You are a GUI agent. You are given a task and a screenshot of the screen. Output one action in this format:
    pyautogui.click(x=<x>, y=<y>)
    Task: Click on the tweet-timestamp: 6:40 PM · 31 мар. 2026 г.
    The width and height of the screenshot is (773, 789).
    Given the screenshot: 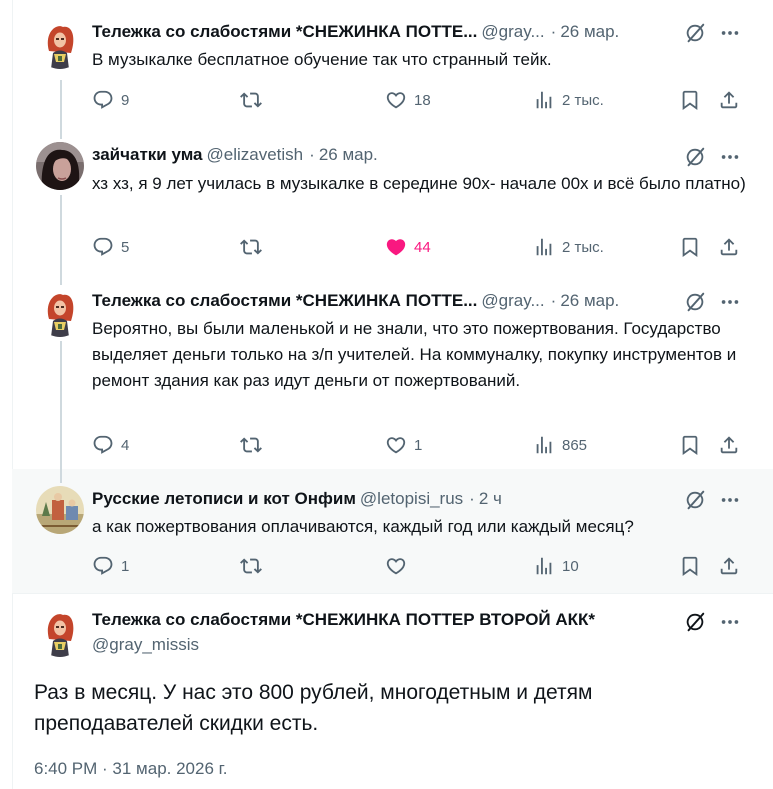 What is the action you would take?
    pyautogui.click(x=130, y=769)
    